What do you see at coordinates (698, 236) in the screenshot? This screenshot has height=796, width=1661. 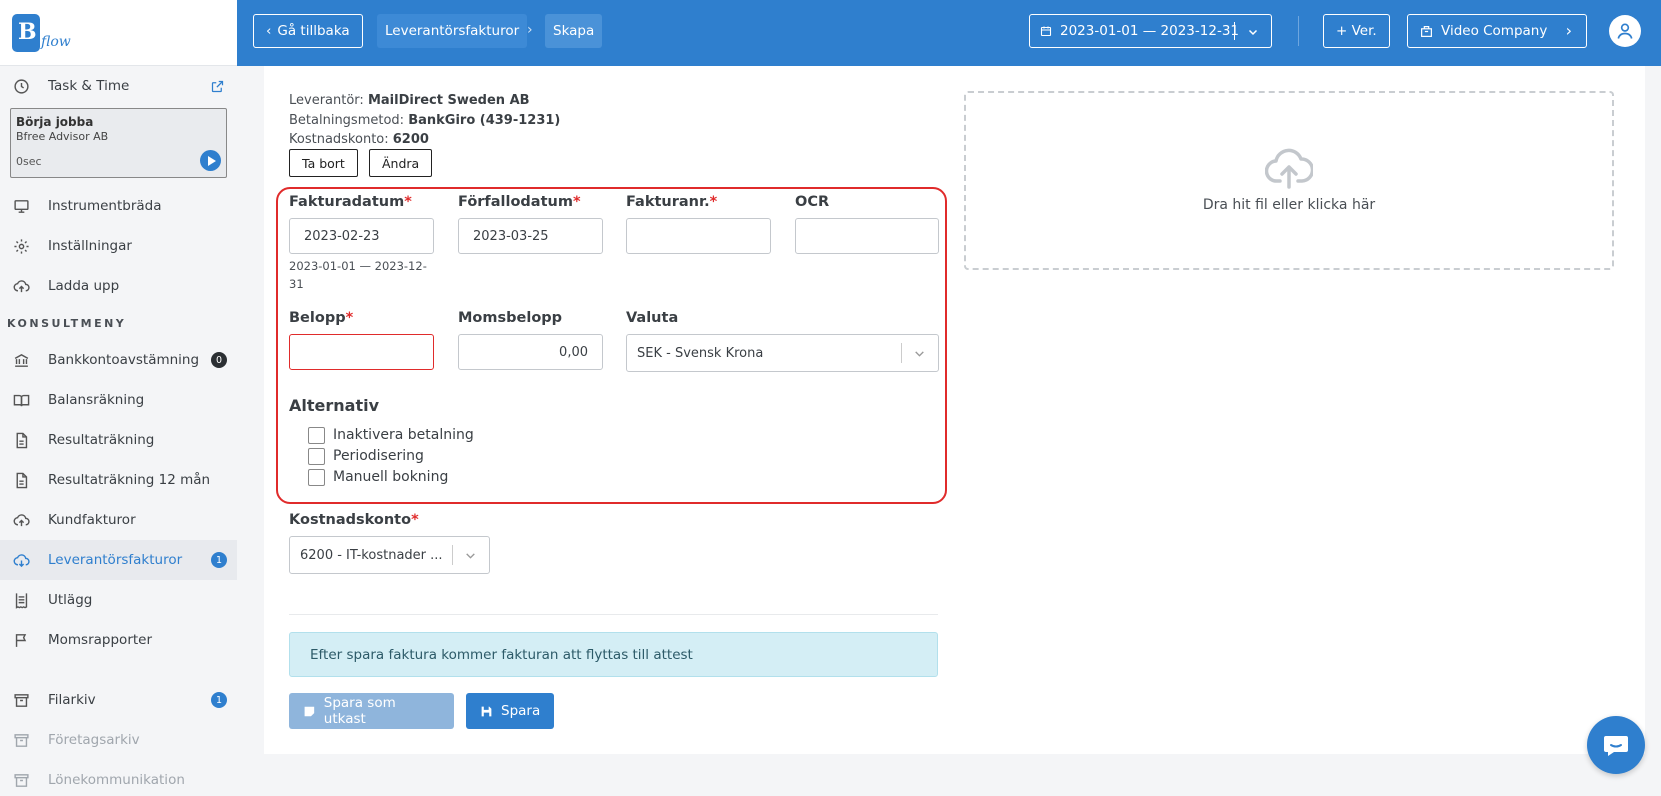 I see `invoice-number-input` at bounding box center [698, 236].